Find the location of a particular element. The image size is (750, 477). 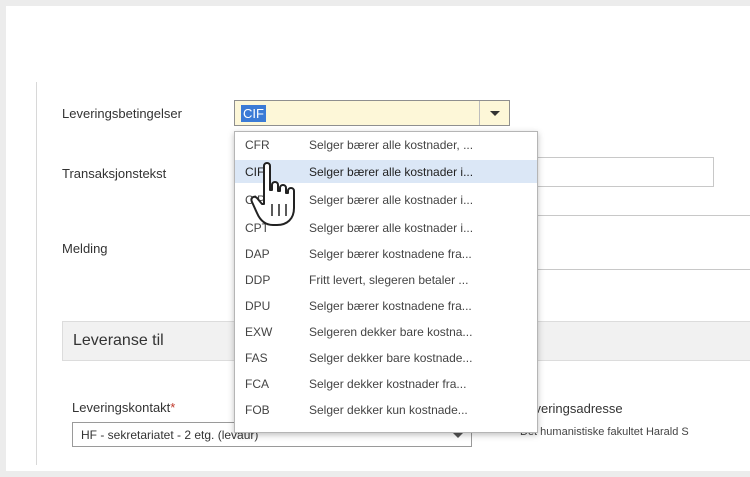

hand-pointer-icon is located at coordinates (272, 194).